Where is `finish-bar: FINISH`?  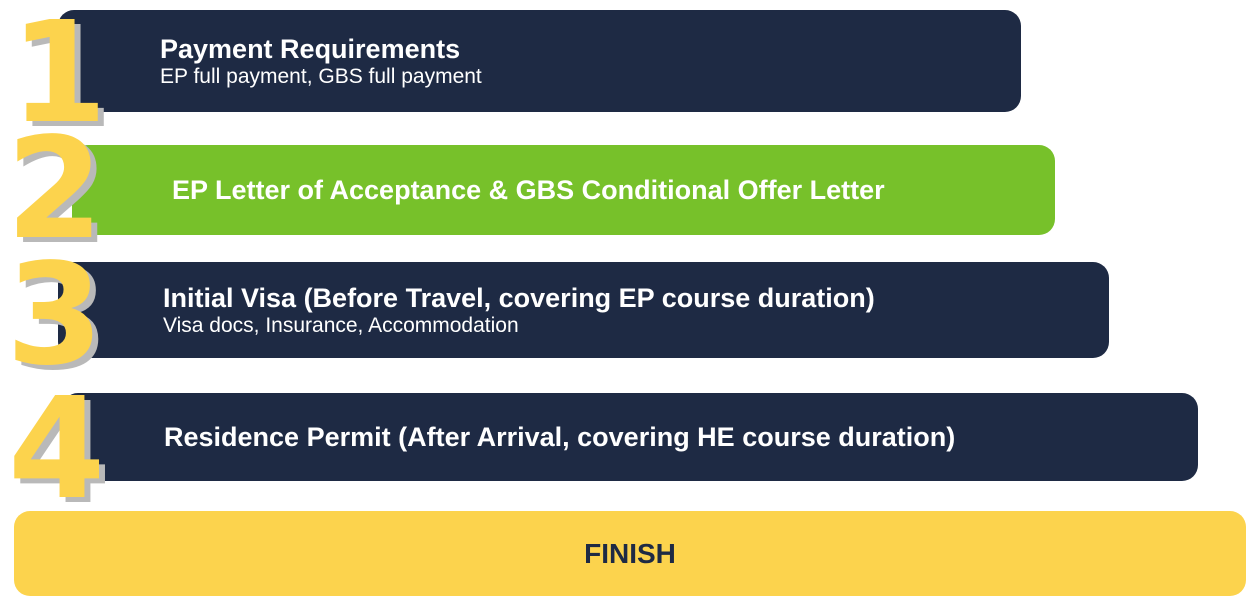
finish-bar: FINISH is located at coordinates (630, 553).